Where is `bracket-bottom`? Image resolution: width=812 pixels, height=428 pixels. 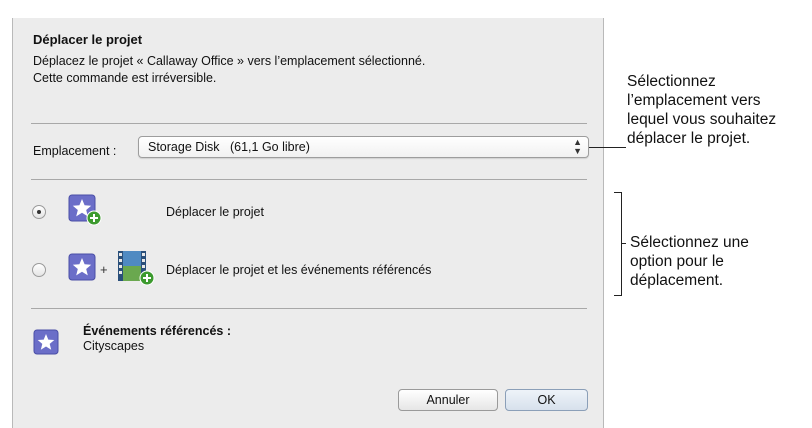 bracket-bottom is located at coordinates (618, 295).